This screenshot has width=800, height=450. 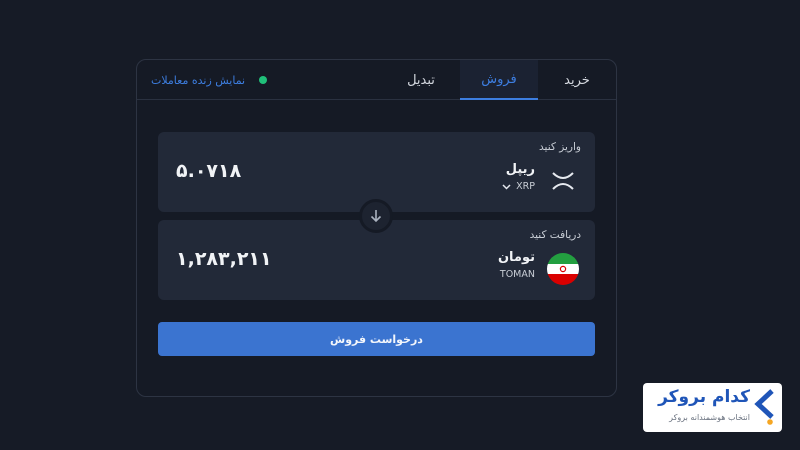 What do you see at coordinates (563, 181) in the screenshot?
I see `xrp-icon` at bounding box center [563, 181].